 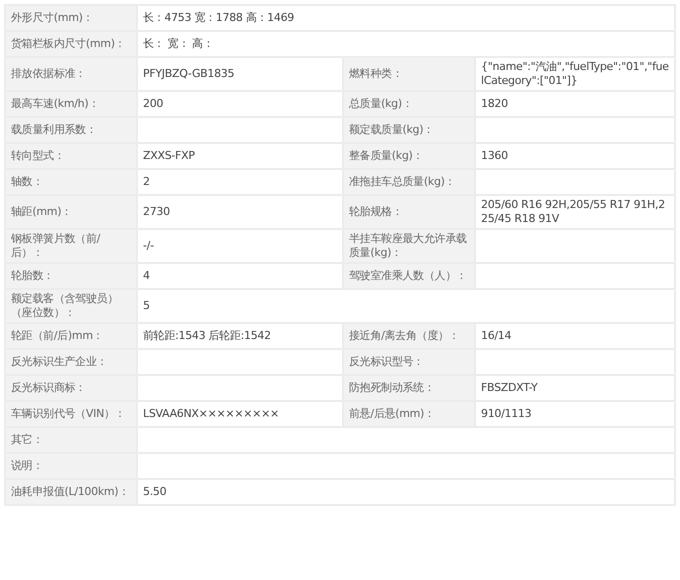 What do you see at coordinates (575, 212) in the screenshot?
I see `value-cell: 205/60 R16 92H,205/55 R17 91H,225/45 R18 91V` at bounding box center [575, 212].